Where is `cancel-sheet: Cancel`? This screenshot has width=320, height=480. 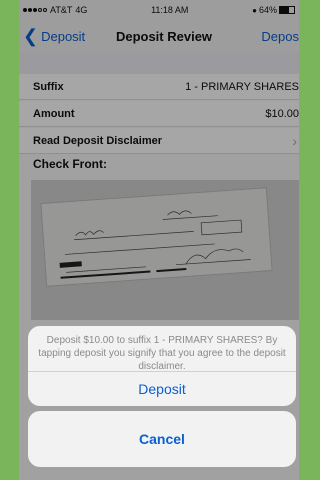 cancel-sheet: Cancel is located at coordinates (162, 439).